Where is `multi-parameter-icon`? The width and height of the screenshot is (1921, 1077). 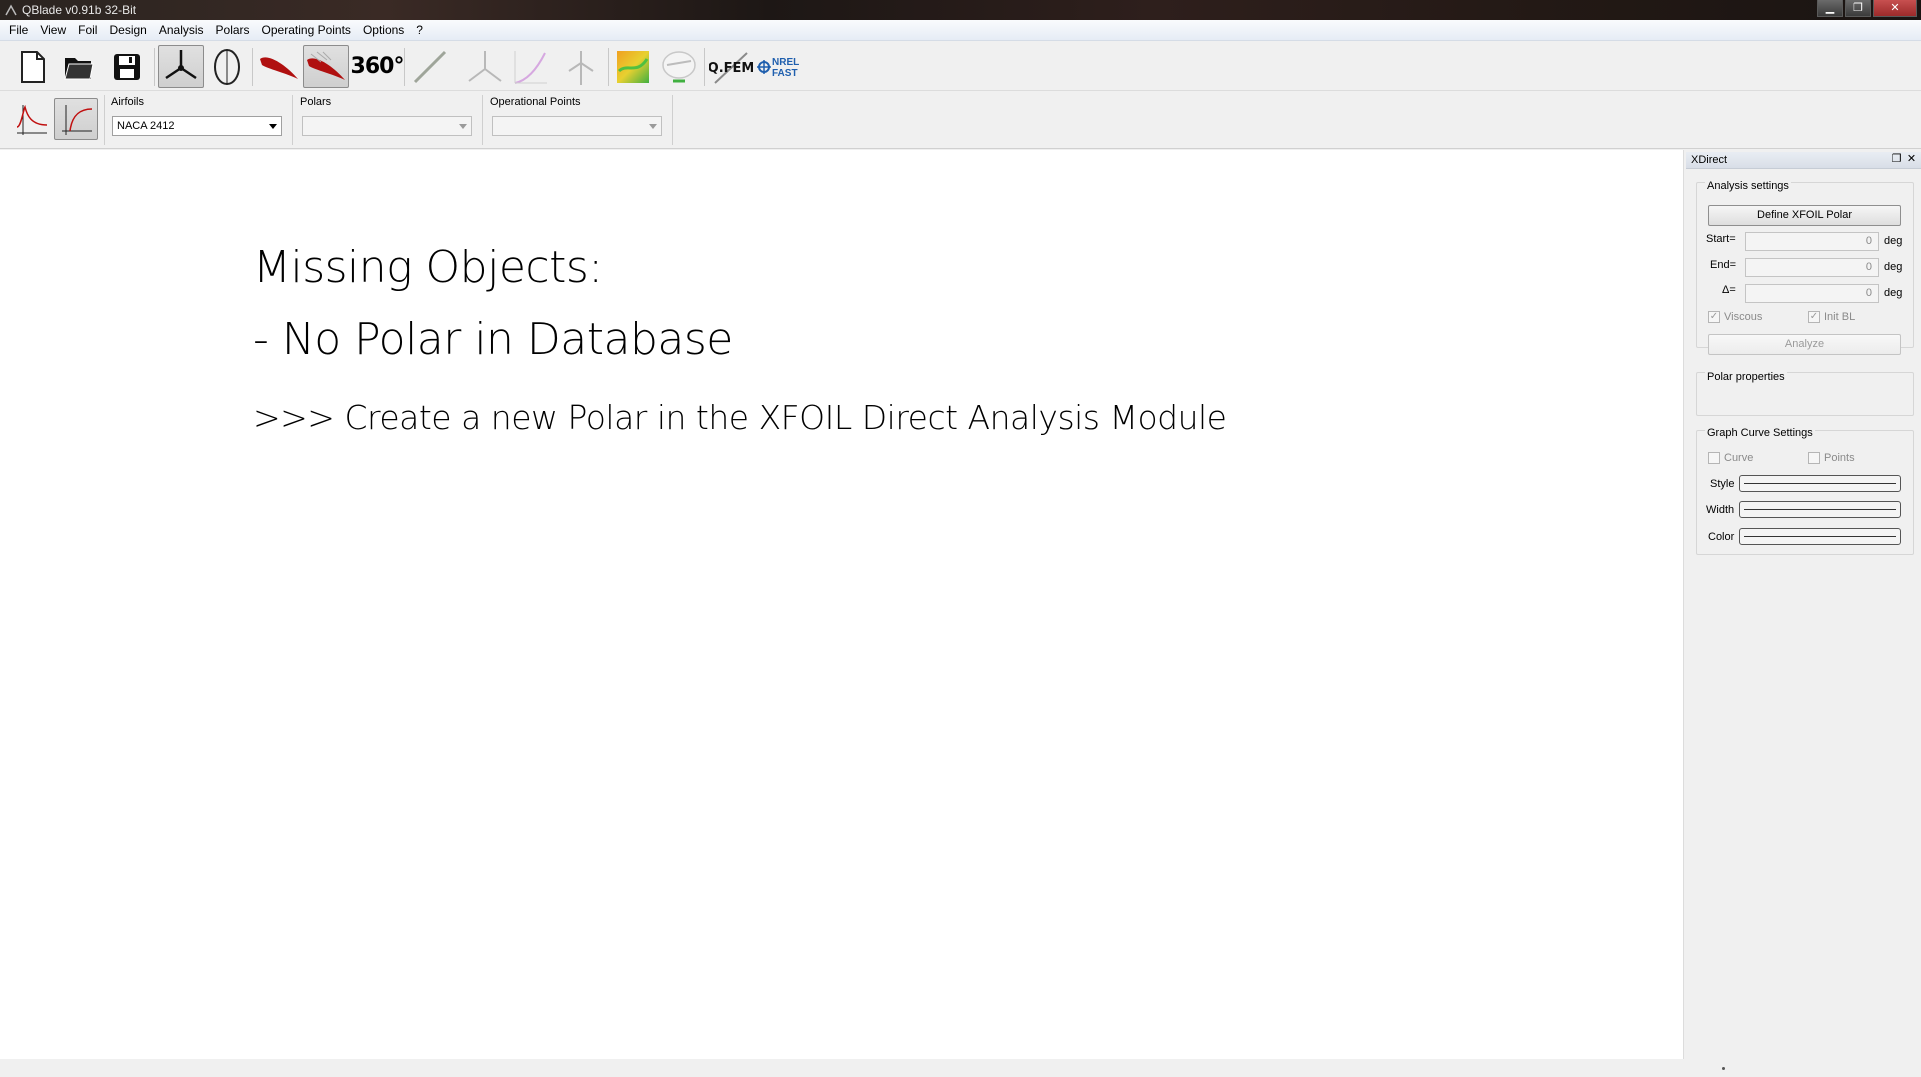
multi-parameter-icon is located at coordinates (530, 67).